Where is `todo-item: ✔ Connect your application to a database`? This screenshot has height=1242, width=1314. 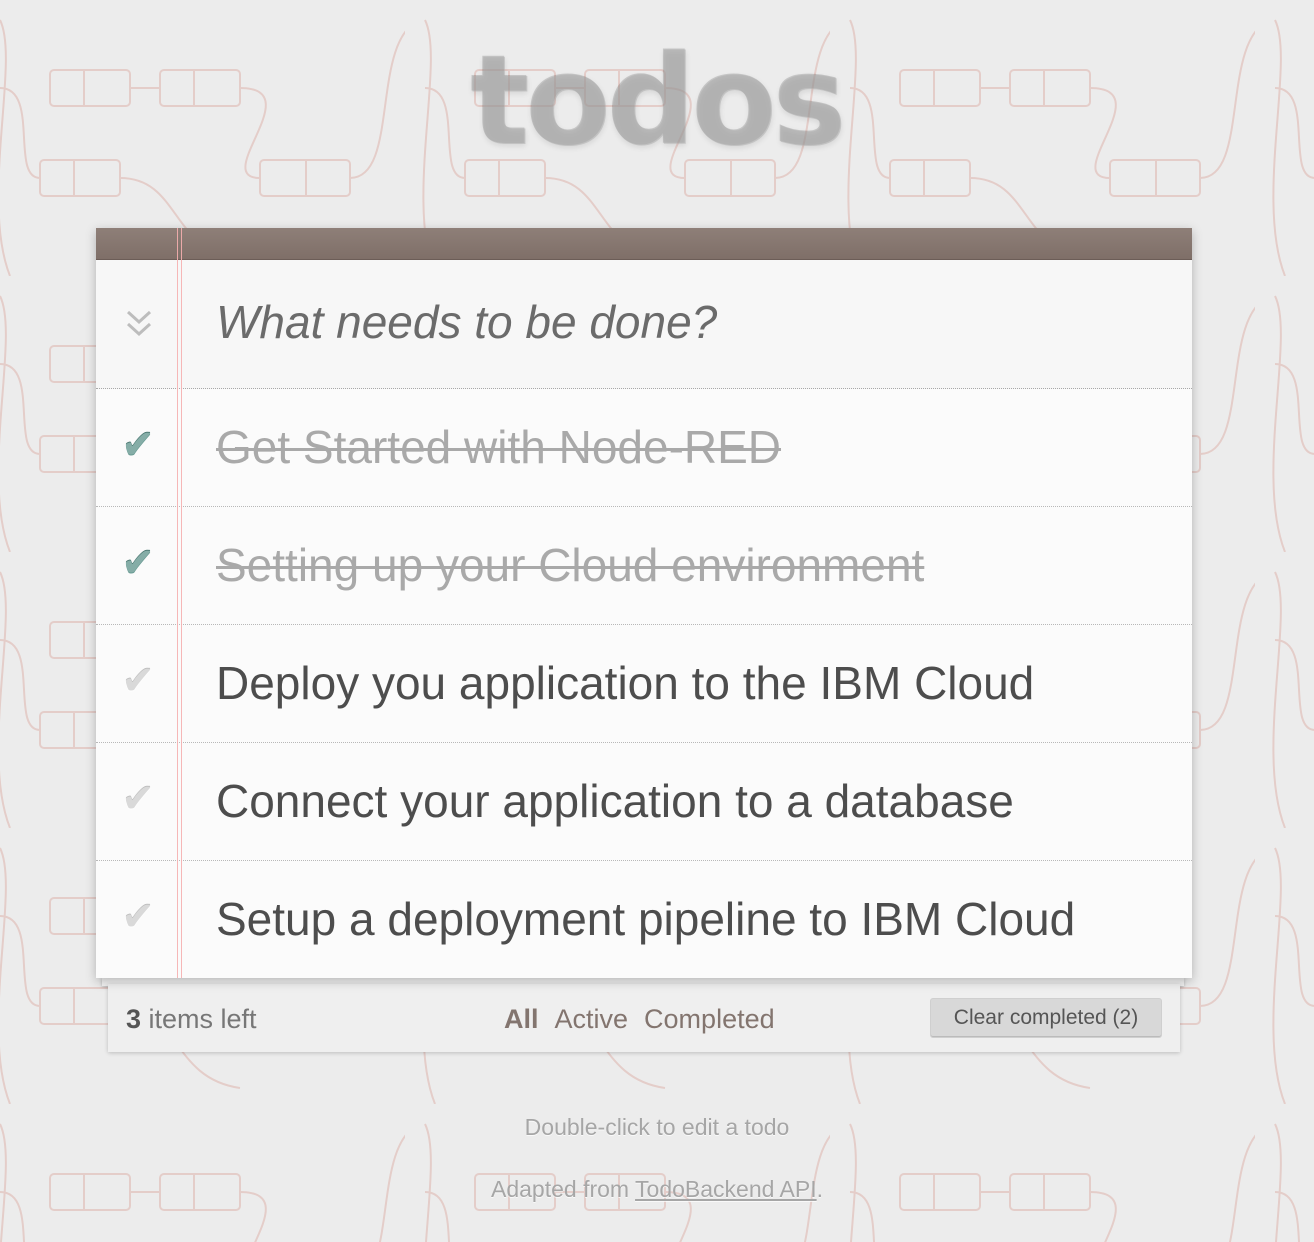 todo-item: ✔ Connect your application to a database is located at coordinates (644, 802).